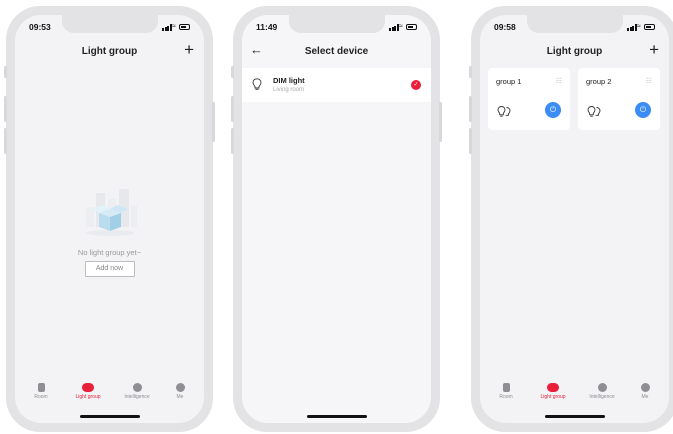 This screenshot has width=673, height=434. What do you see at coordinates (599, 81) in the screenshot?
I see `group-name: group 2` at bounding box center [599, 81].